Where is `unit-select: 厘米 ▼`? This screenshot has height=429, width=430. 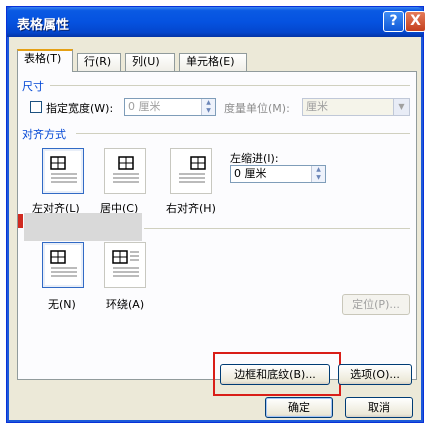
unit-select: 厘米 ▼ is located at coordinates (356, 107).